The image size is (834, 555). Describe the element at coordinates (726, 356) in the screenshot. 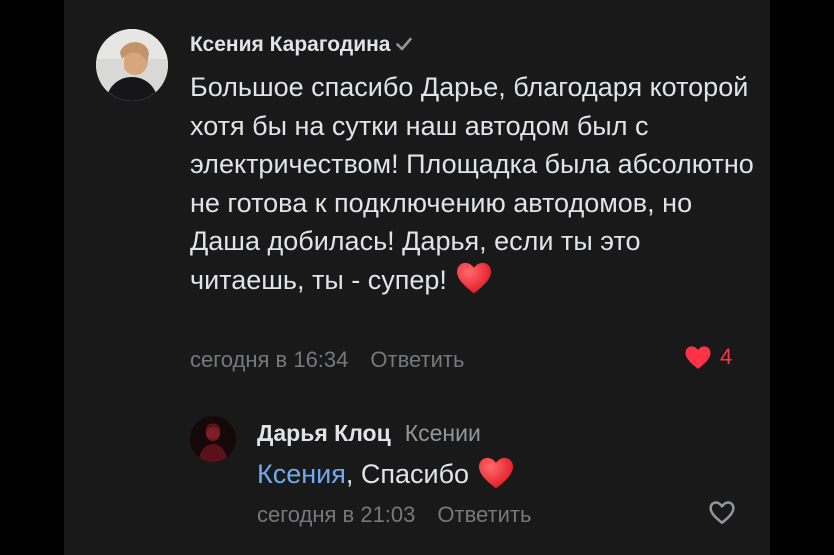

I see `likes-count: 4` at that location.